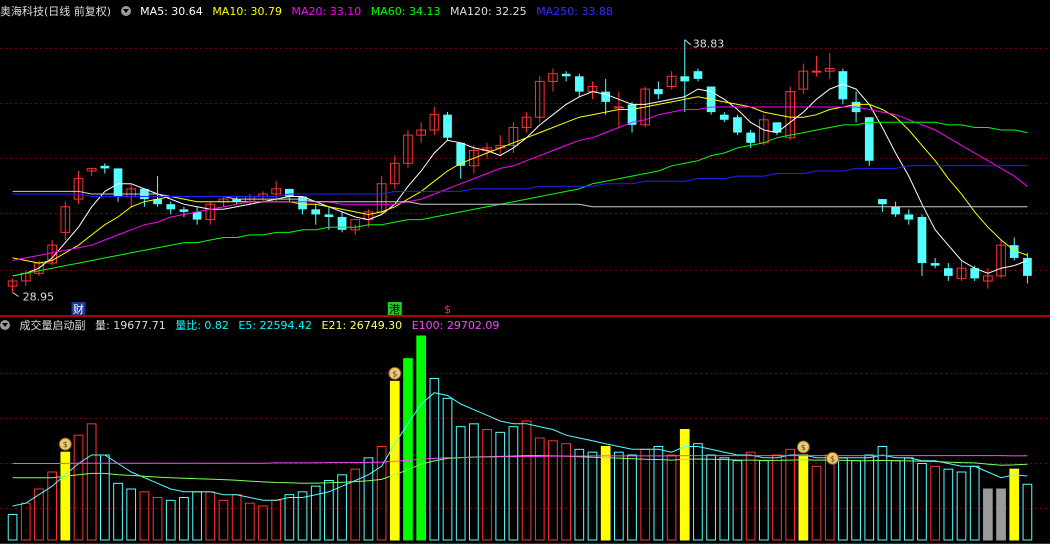 The image size is (1050, 544). What do you see at coordinates (362, 325) in the screenshot?
I see `volume-e21: E21: 26749.30` at bounding box center [362, 325].